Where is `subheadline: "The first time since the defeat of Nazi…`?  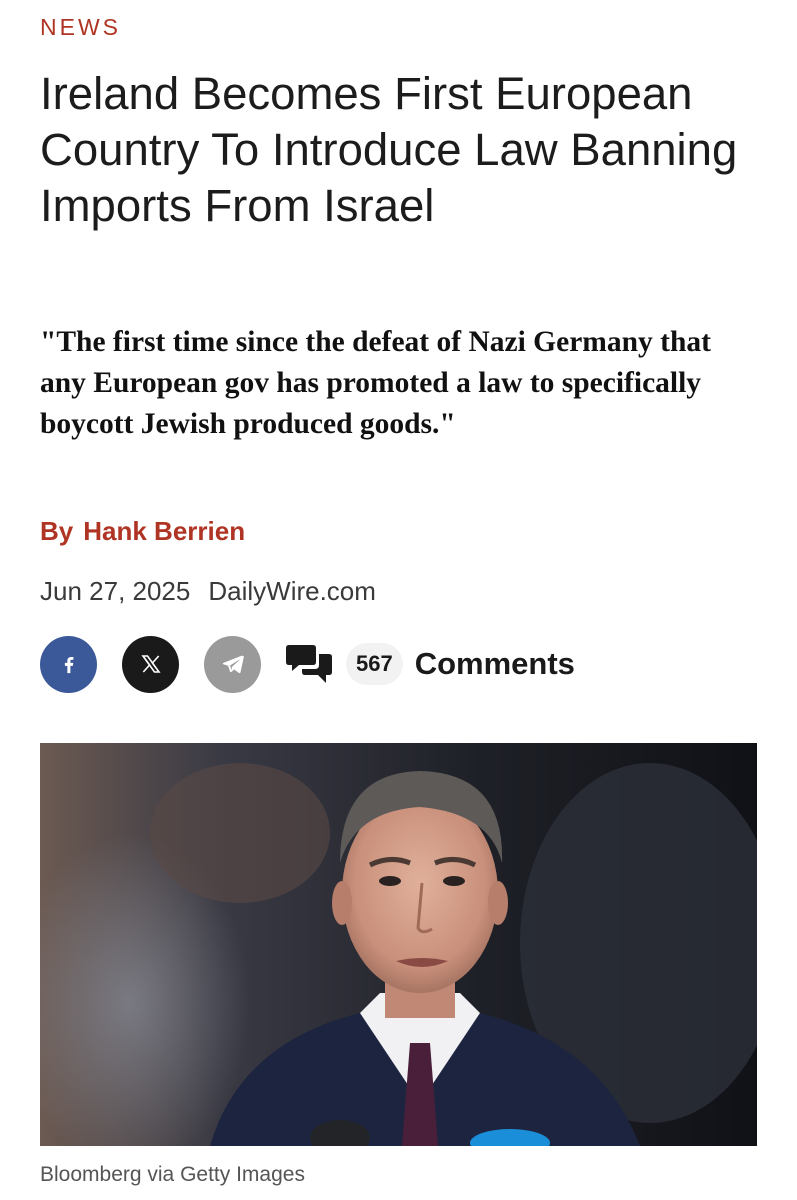 subheadline: "The first time since the defeat of Nazi… is located at coordinates (375, 383).